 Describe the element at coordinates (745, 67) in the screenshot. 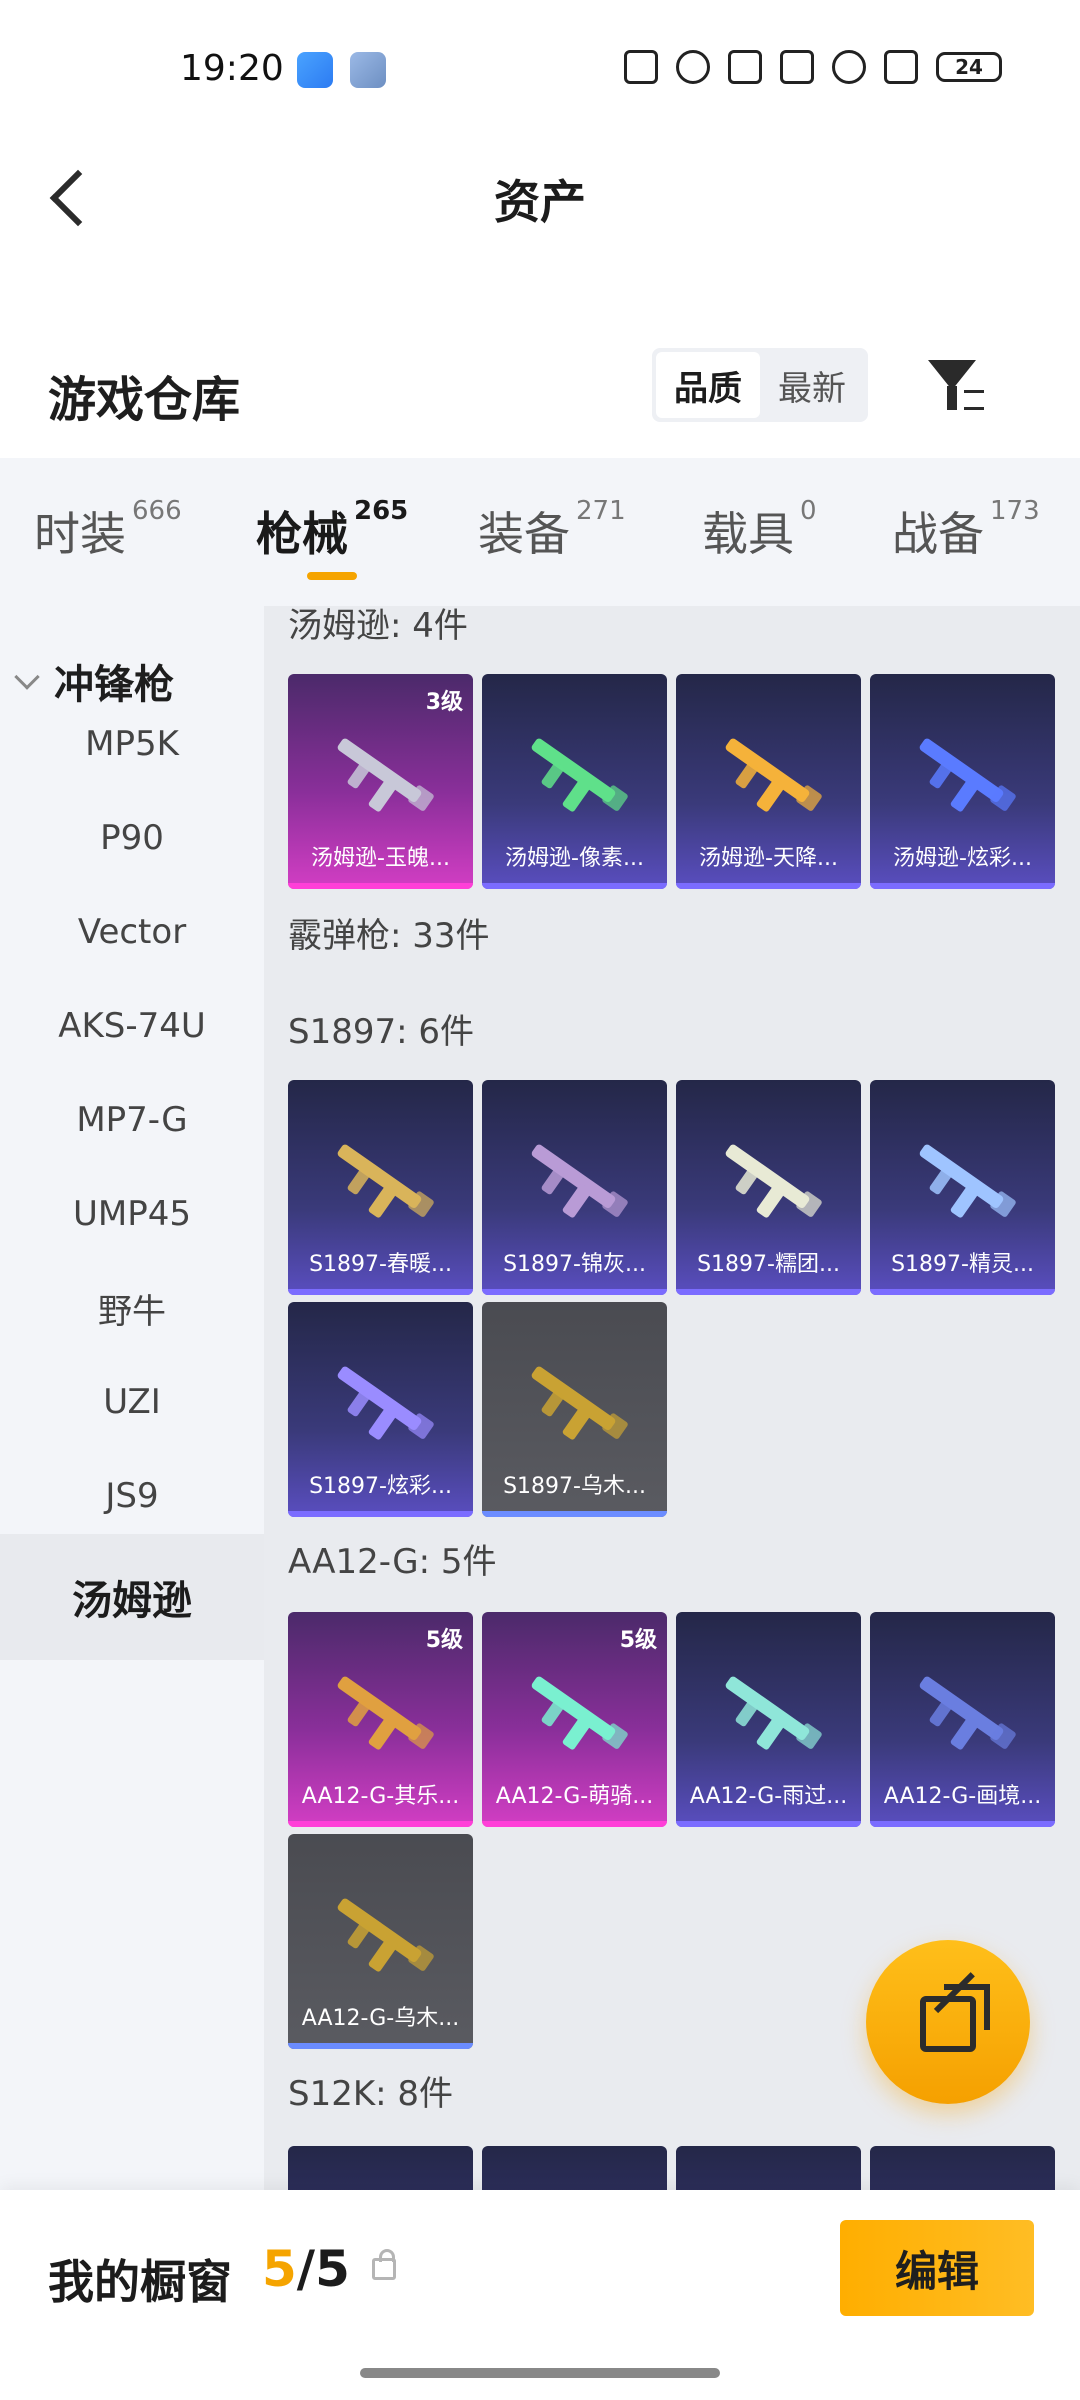

I see `bluetooth-icon` at that location.